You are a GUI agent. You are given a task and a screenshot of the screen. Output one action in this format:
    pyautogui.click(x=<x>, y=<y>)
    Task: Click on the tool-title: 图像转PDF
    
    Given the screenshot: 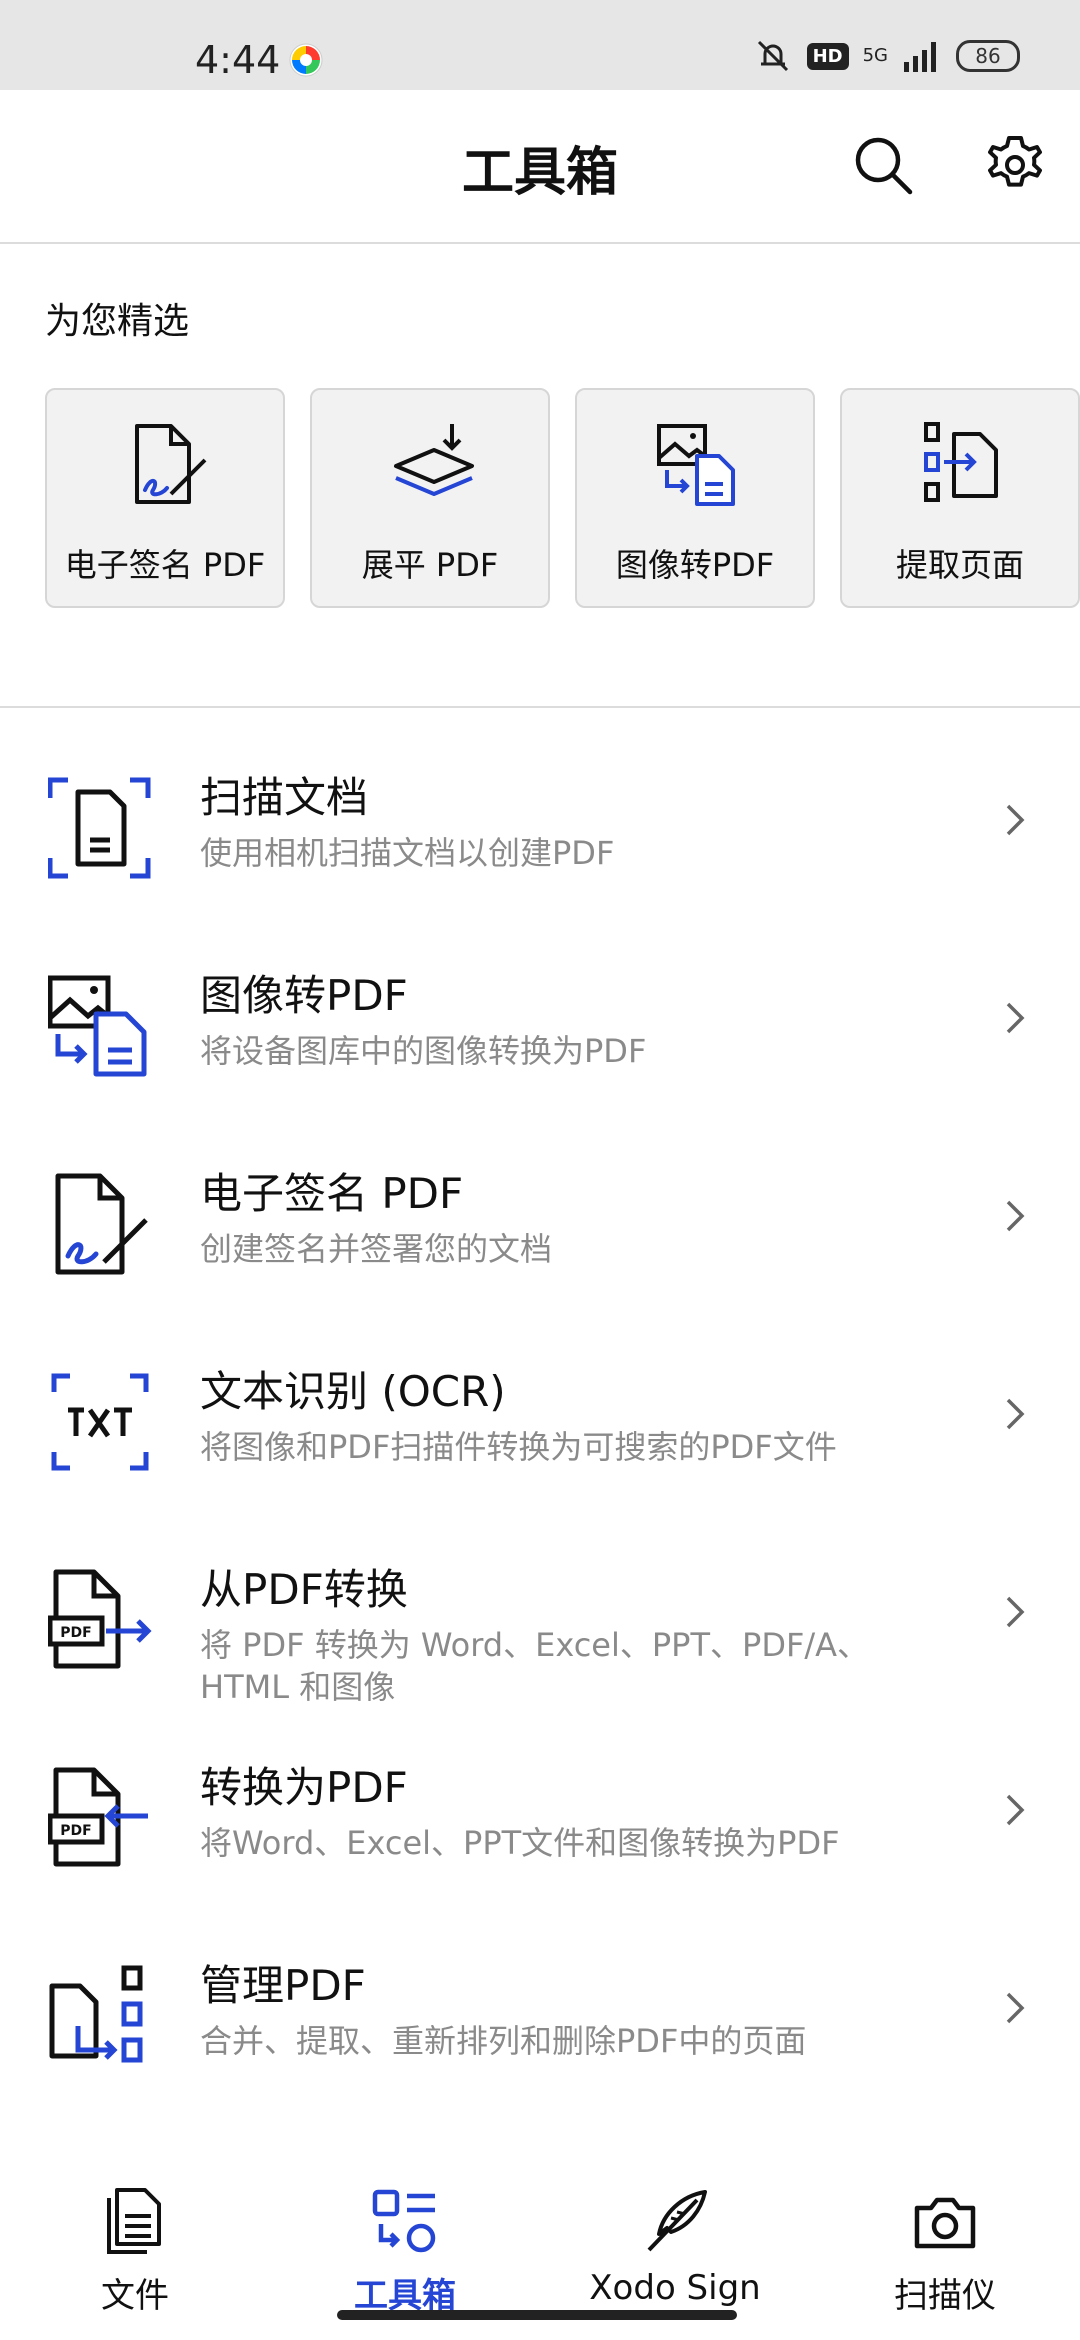 What is the action you would take?
    pyautogui.click(x=304, y=995)
    